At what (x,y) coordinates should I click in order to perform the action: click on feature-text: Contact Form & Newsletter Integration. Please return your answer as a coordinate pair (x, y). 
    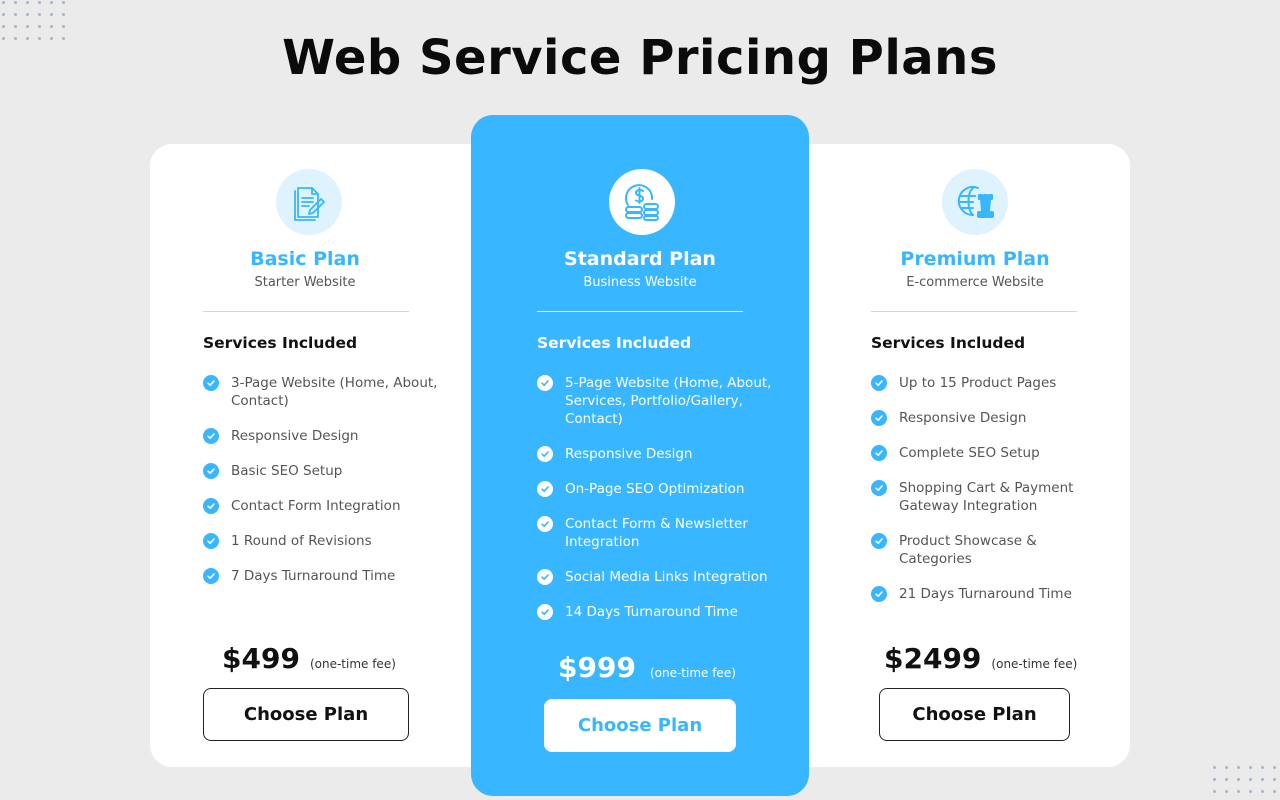
    Looking at the image, I should click on (656, 533).